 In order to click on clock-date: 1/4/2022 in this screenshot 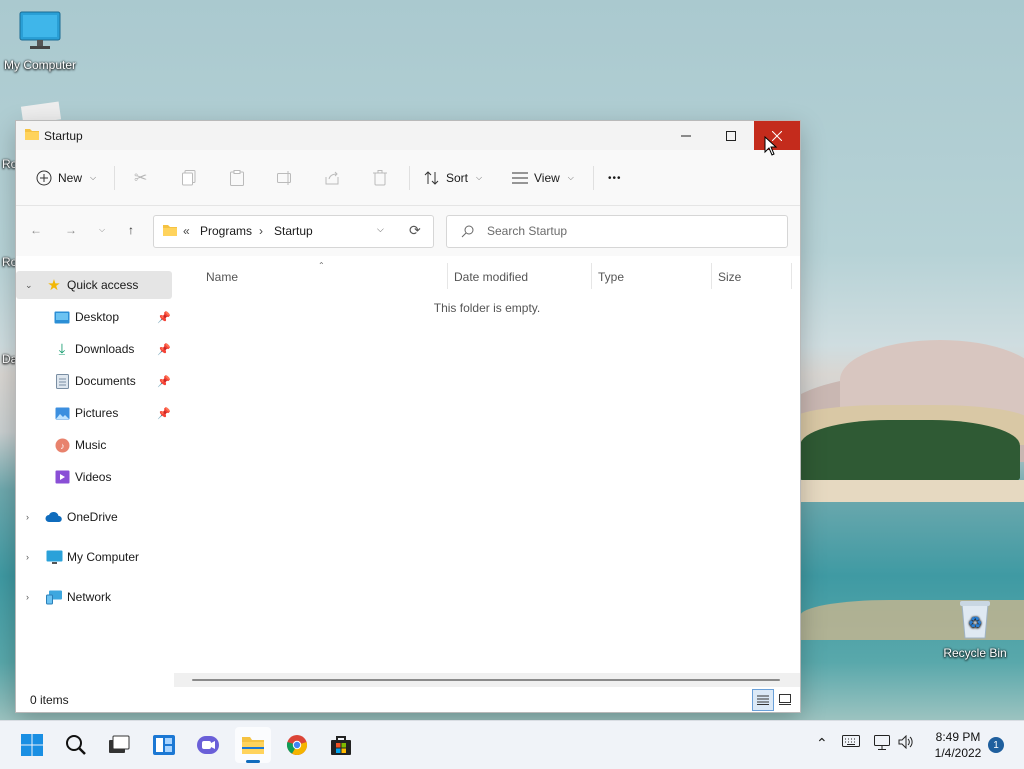, I will do `click(958, 753)`.